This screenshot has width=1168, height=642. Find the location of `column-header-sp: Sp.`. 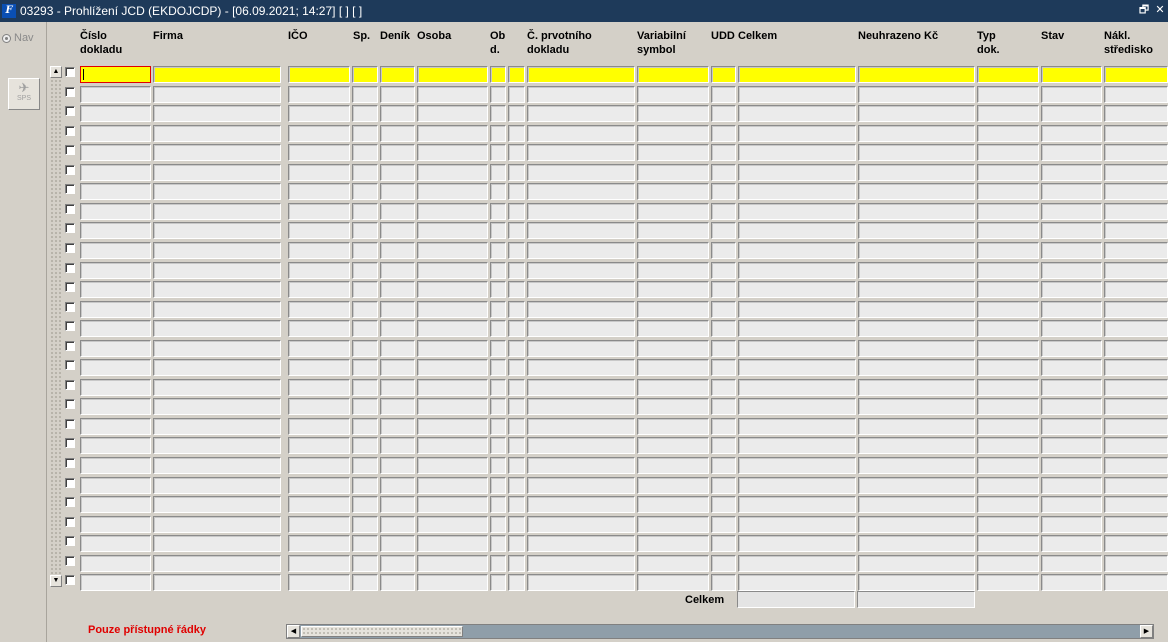

column-header-sp: Sp. is located at coordinates (361, 36).